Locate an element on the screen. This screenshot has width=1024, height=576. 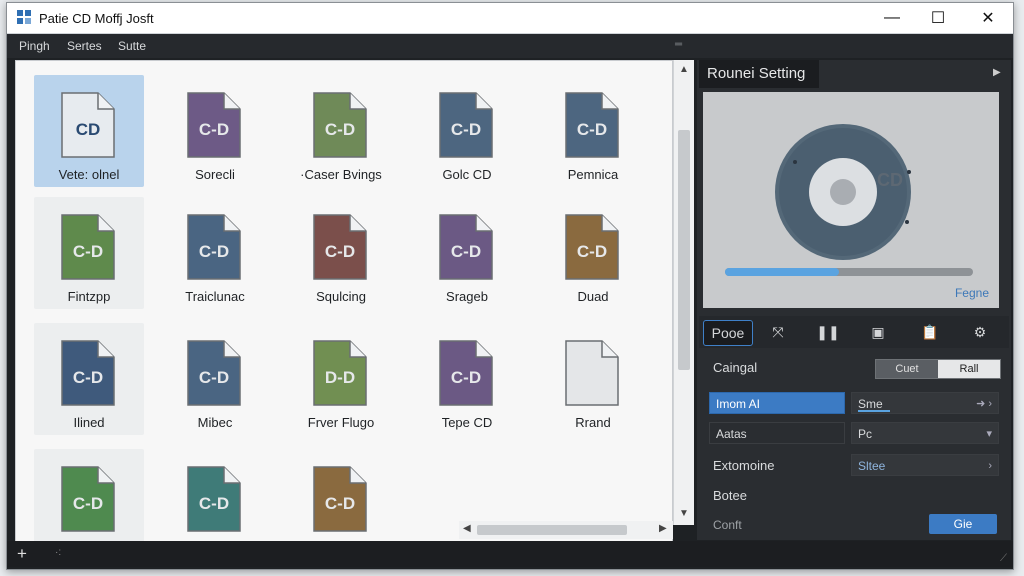
aatas-field: Aatas is located at coordinates (777, 433).